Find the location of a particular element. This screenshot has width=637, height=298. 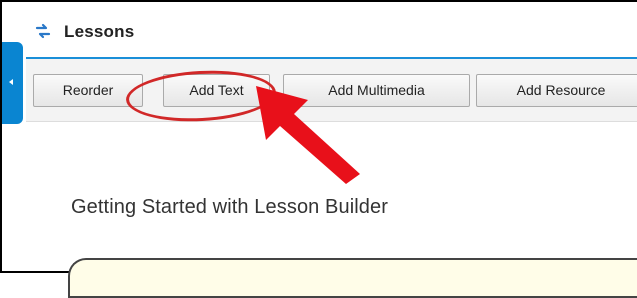

chevron-left-icon is located at coordinates (11, 82).